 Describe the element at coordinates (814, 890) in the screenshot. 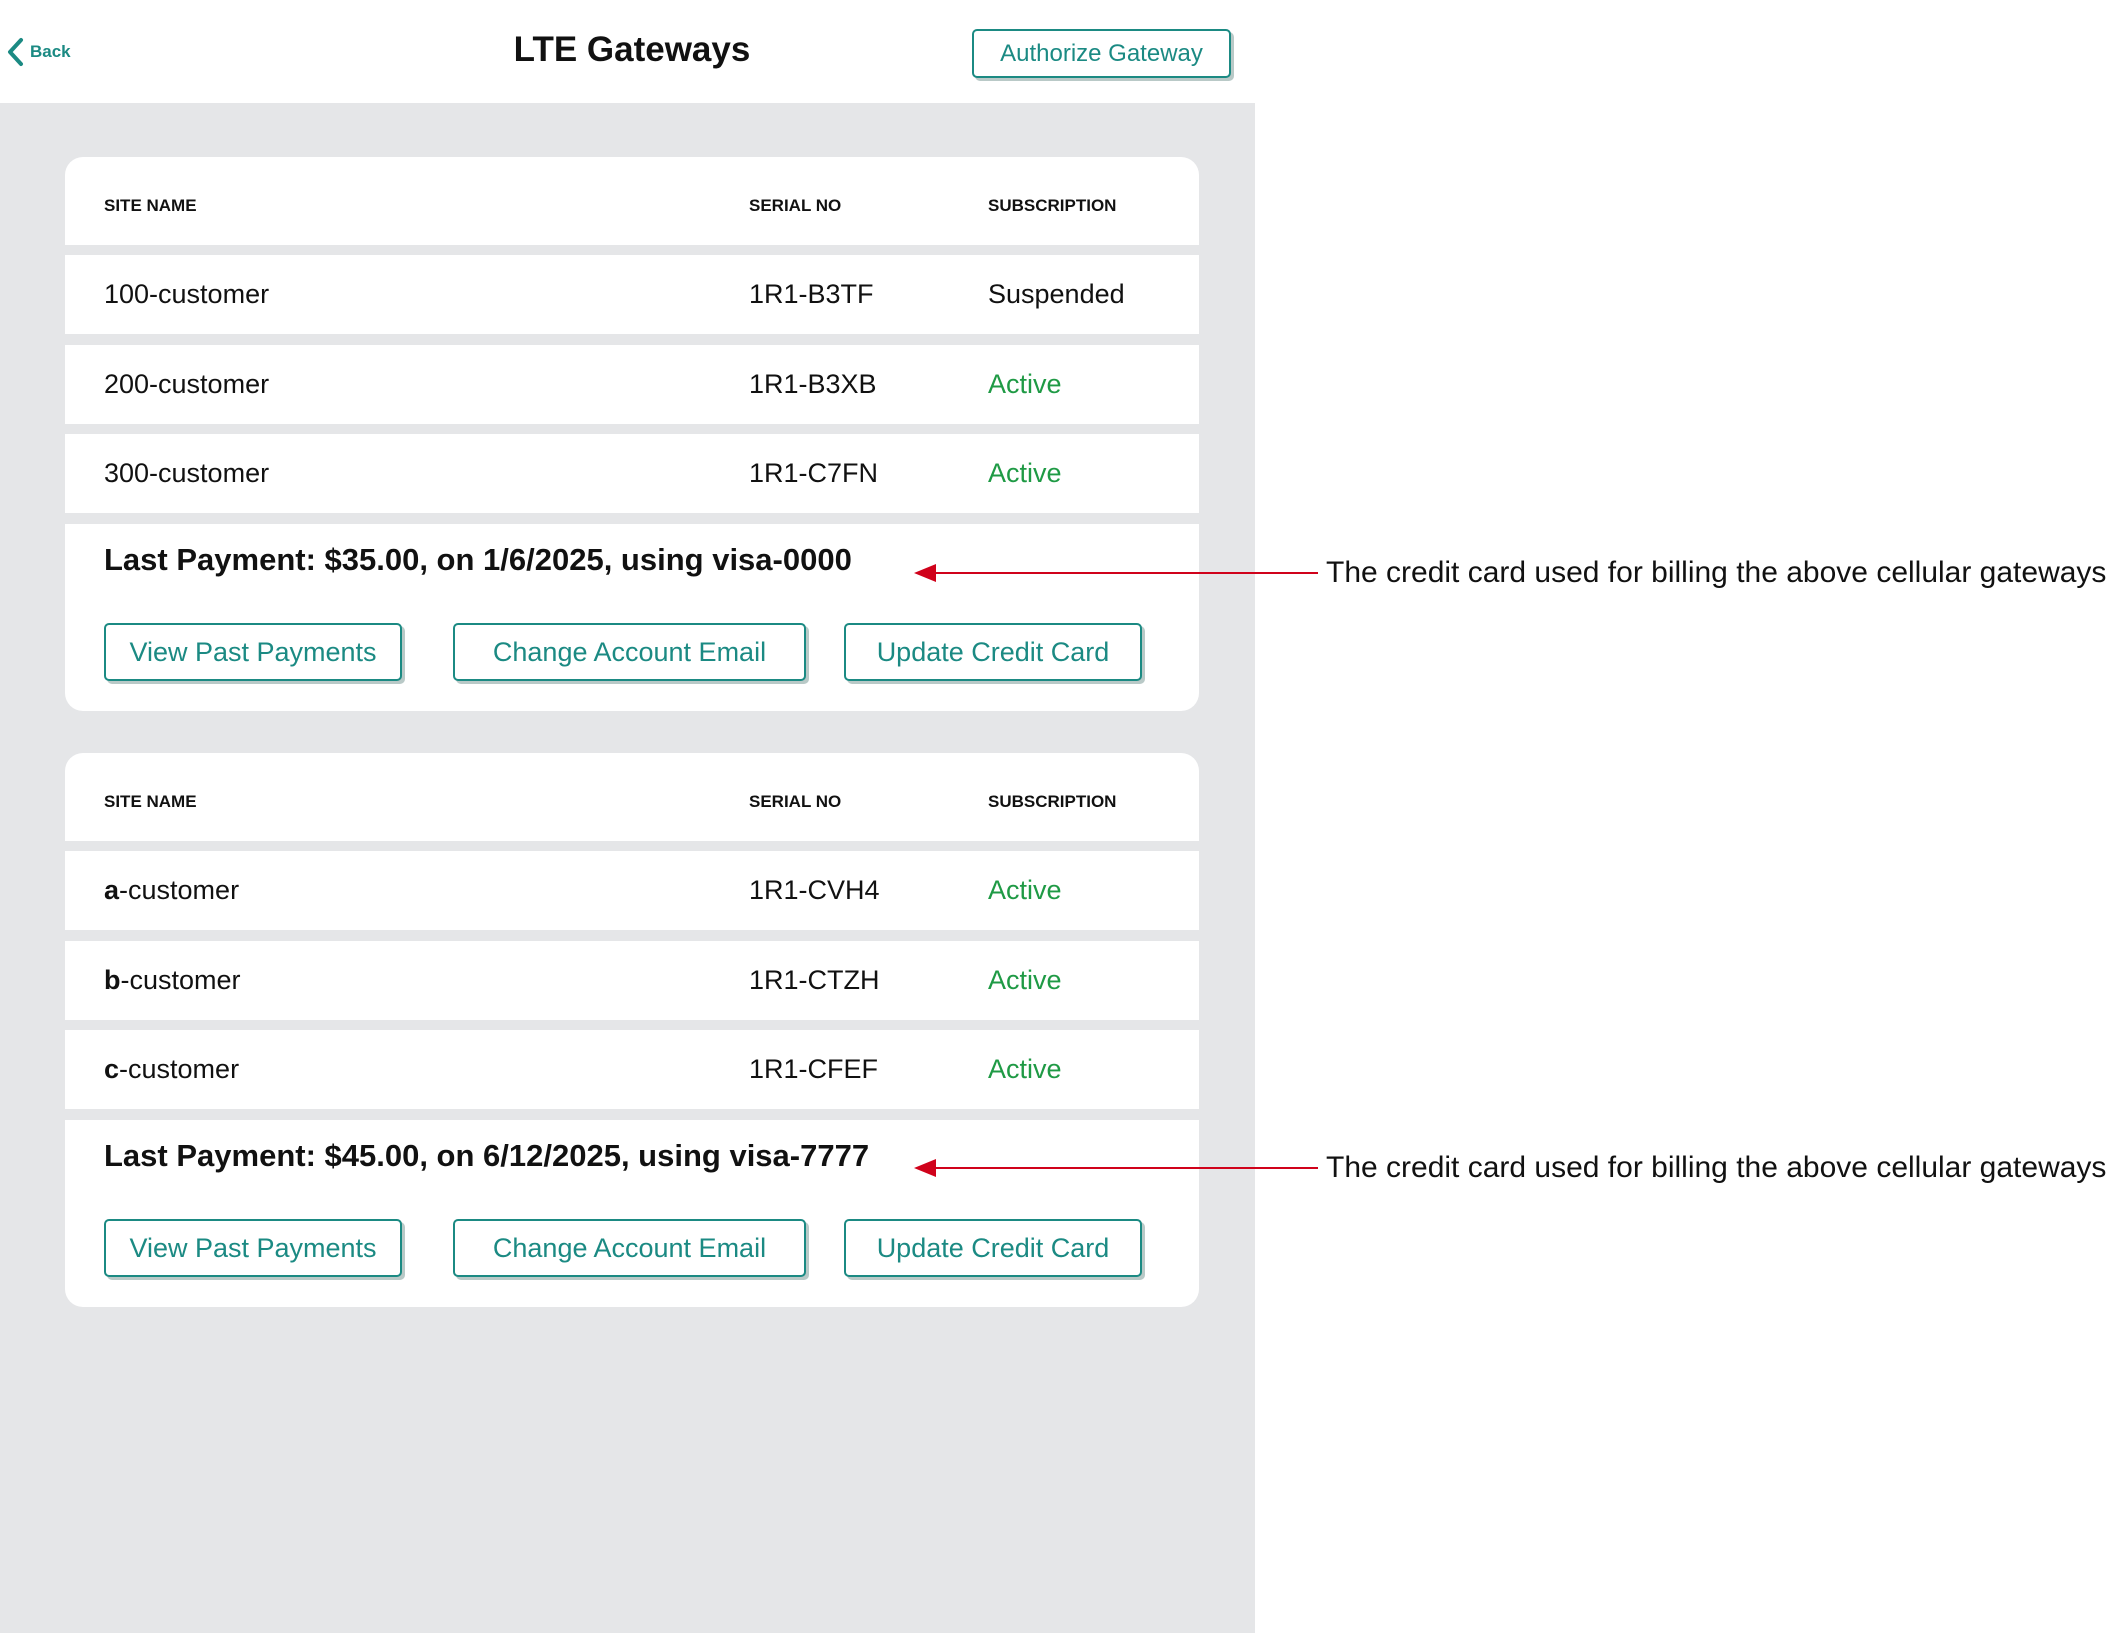

I see `serial-number: 1R1-CVH4` at that location.